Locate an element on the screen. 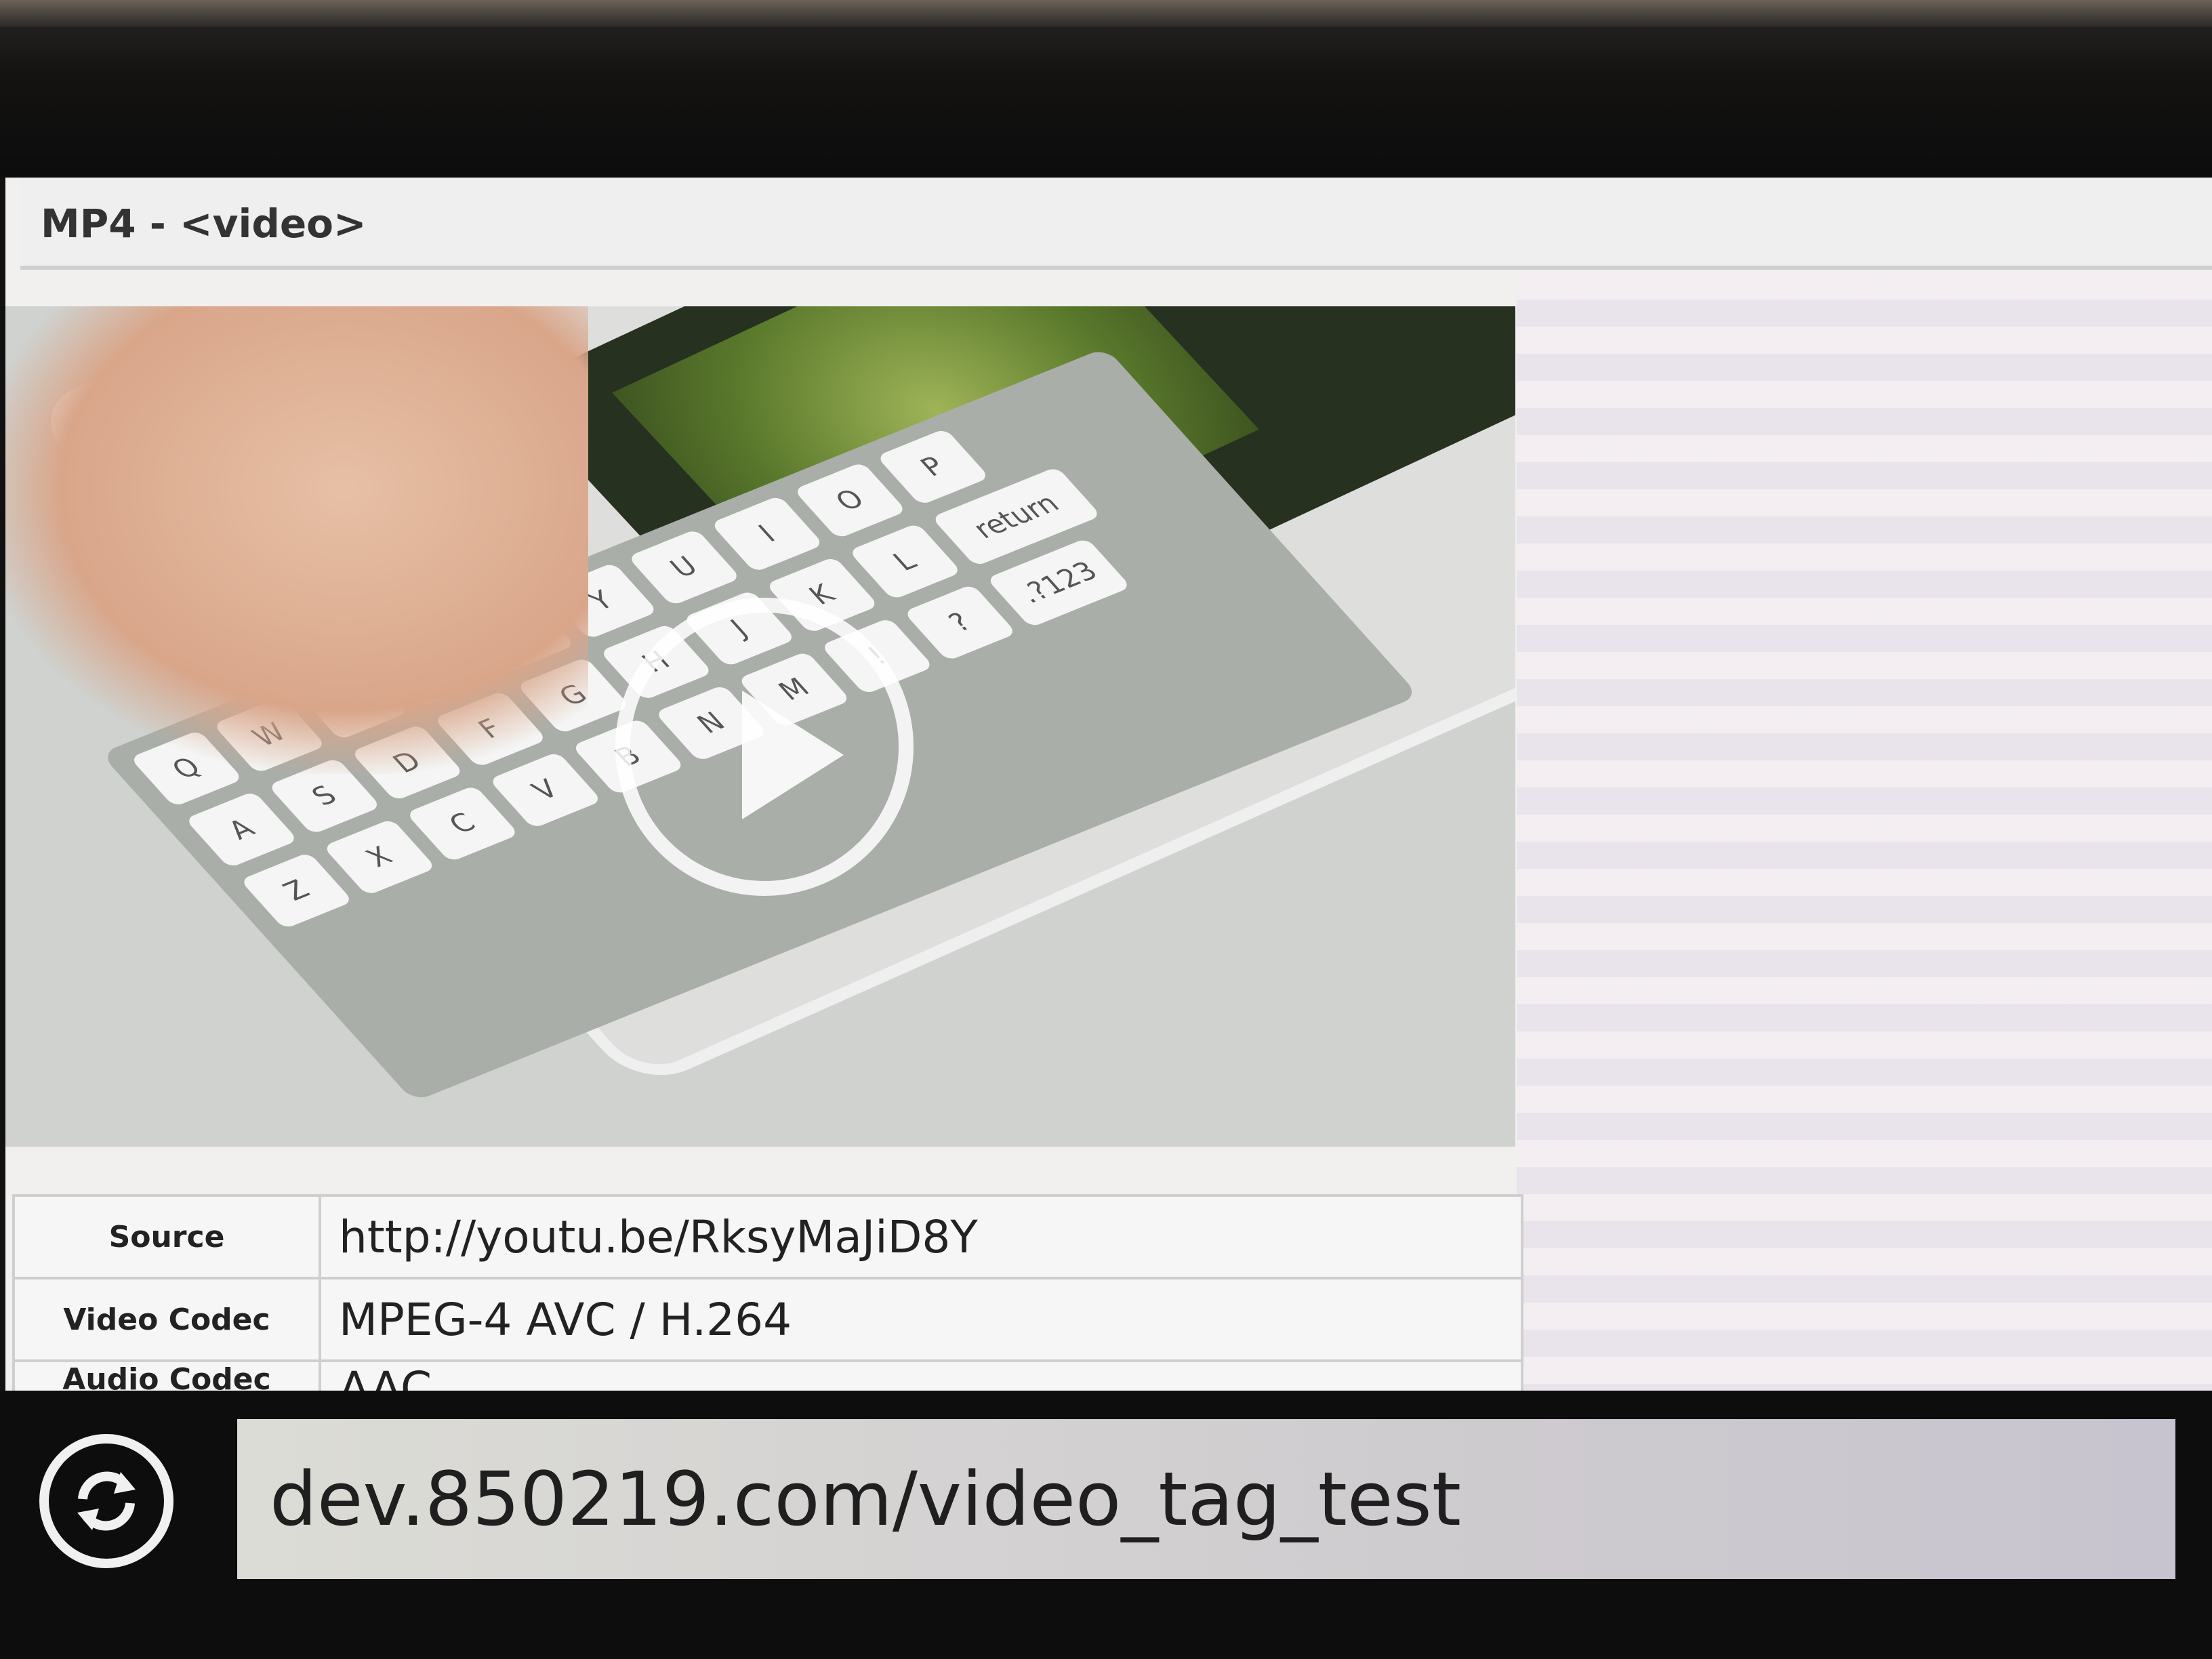 This screenshot has height=1659, width=2212. device-bezel is located at coordinates (1106, 89).